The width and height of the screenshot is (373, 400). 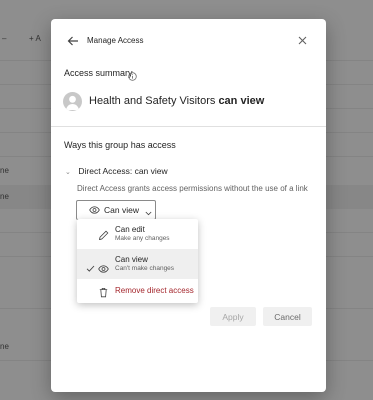 What do you see at coordinates (123, 171) in the screenshot?
I see `direct-access-heading: Direct Access: can view` at bounding box center [123, 171].